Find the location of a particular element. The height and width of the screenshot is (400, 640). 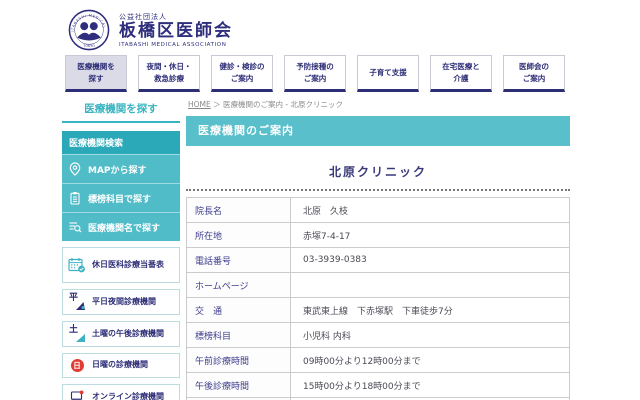

laptop-icon is located at coordinates (77, 395).